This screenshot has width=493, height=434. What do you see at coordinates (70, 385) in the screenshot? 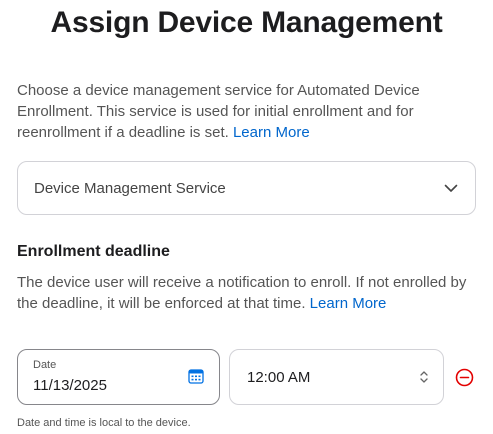
I see `date-field-value: 11/13/2025` at bounding box center [70, 385].